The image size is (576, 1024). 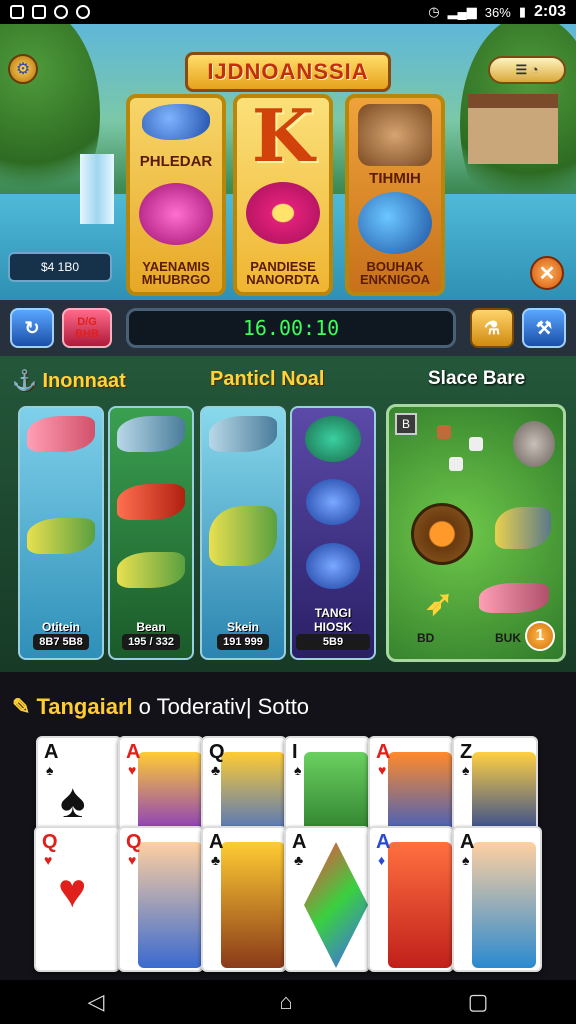 What do you see at coordinates (87, 328) in the screenshot?
I see `bet-button: D/G BHB` at bounding box center [87, 328].